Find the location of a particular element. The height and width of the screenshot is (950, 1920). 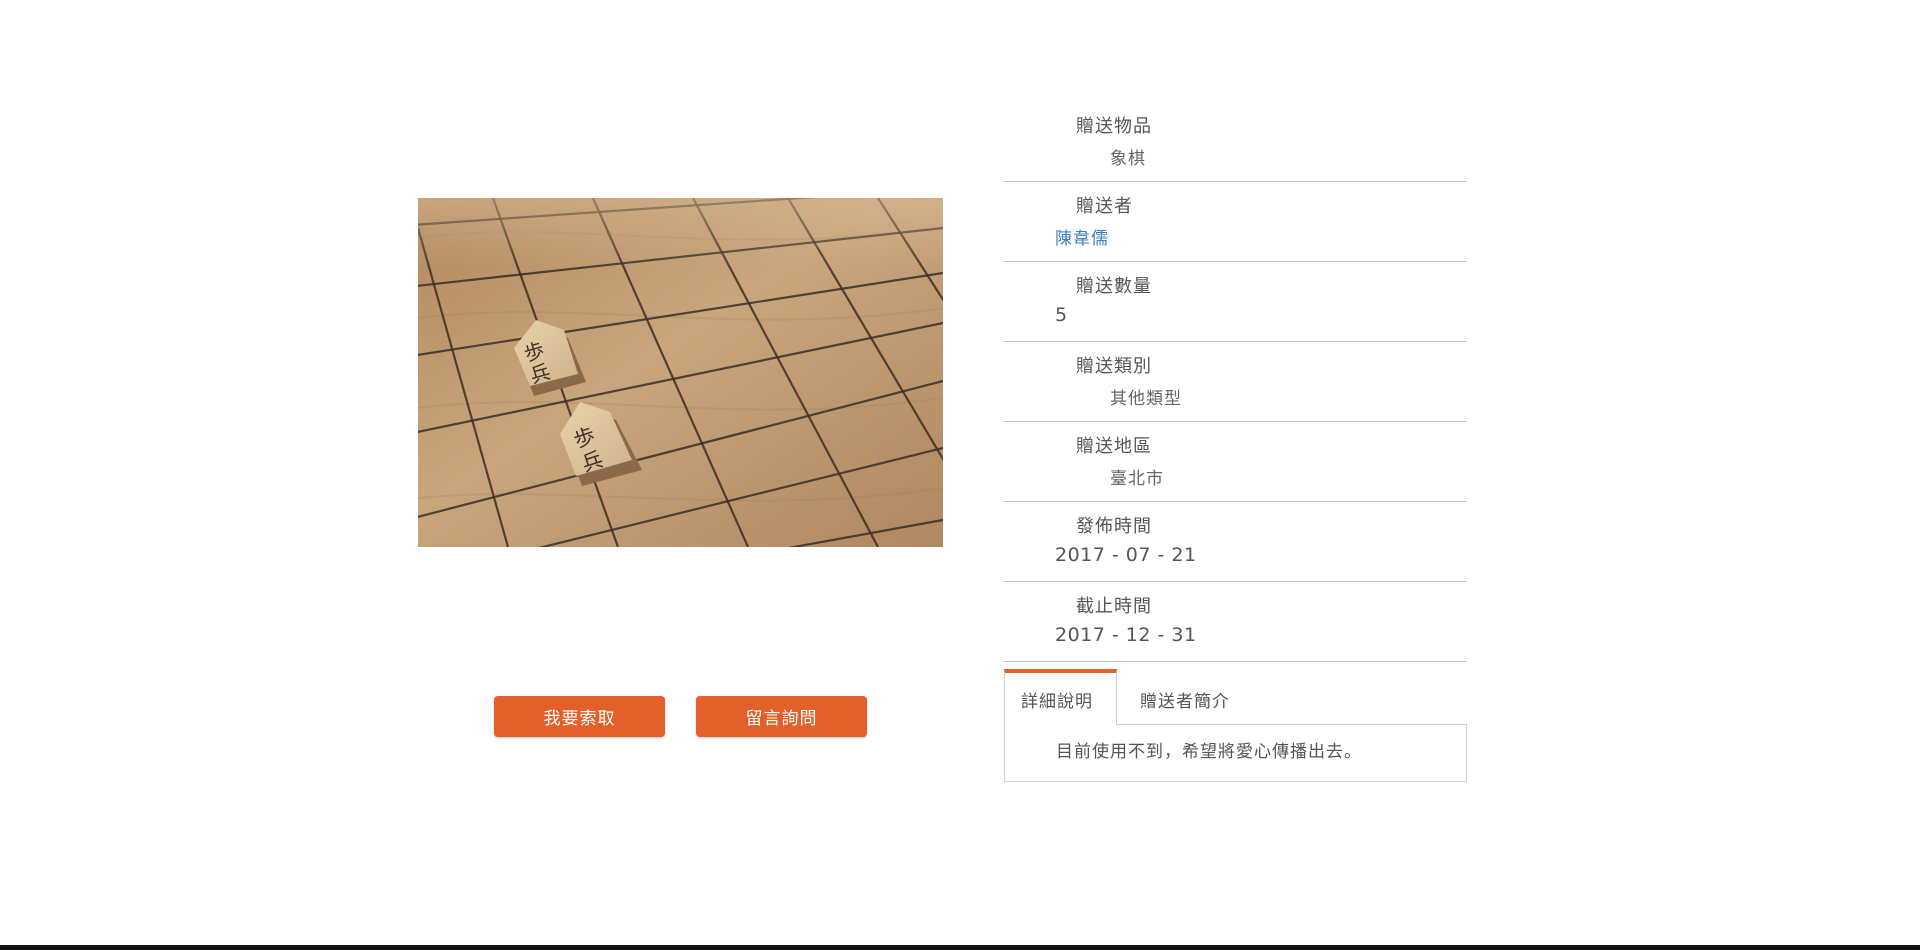

field-label: 截止時間 is located at coordinates (1114, 606).